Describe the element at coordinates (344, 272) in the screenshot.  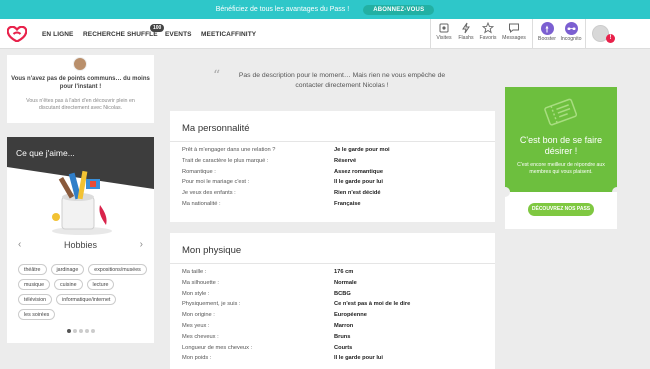
I see `info-value: 176 cm` at that location.